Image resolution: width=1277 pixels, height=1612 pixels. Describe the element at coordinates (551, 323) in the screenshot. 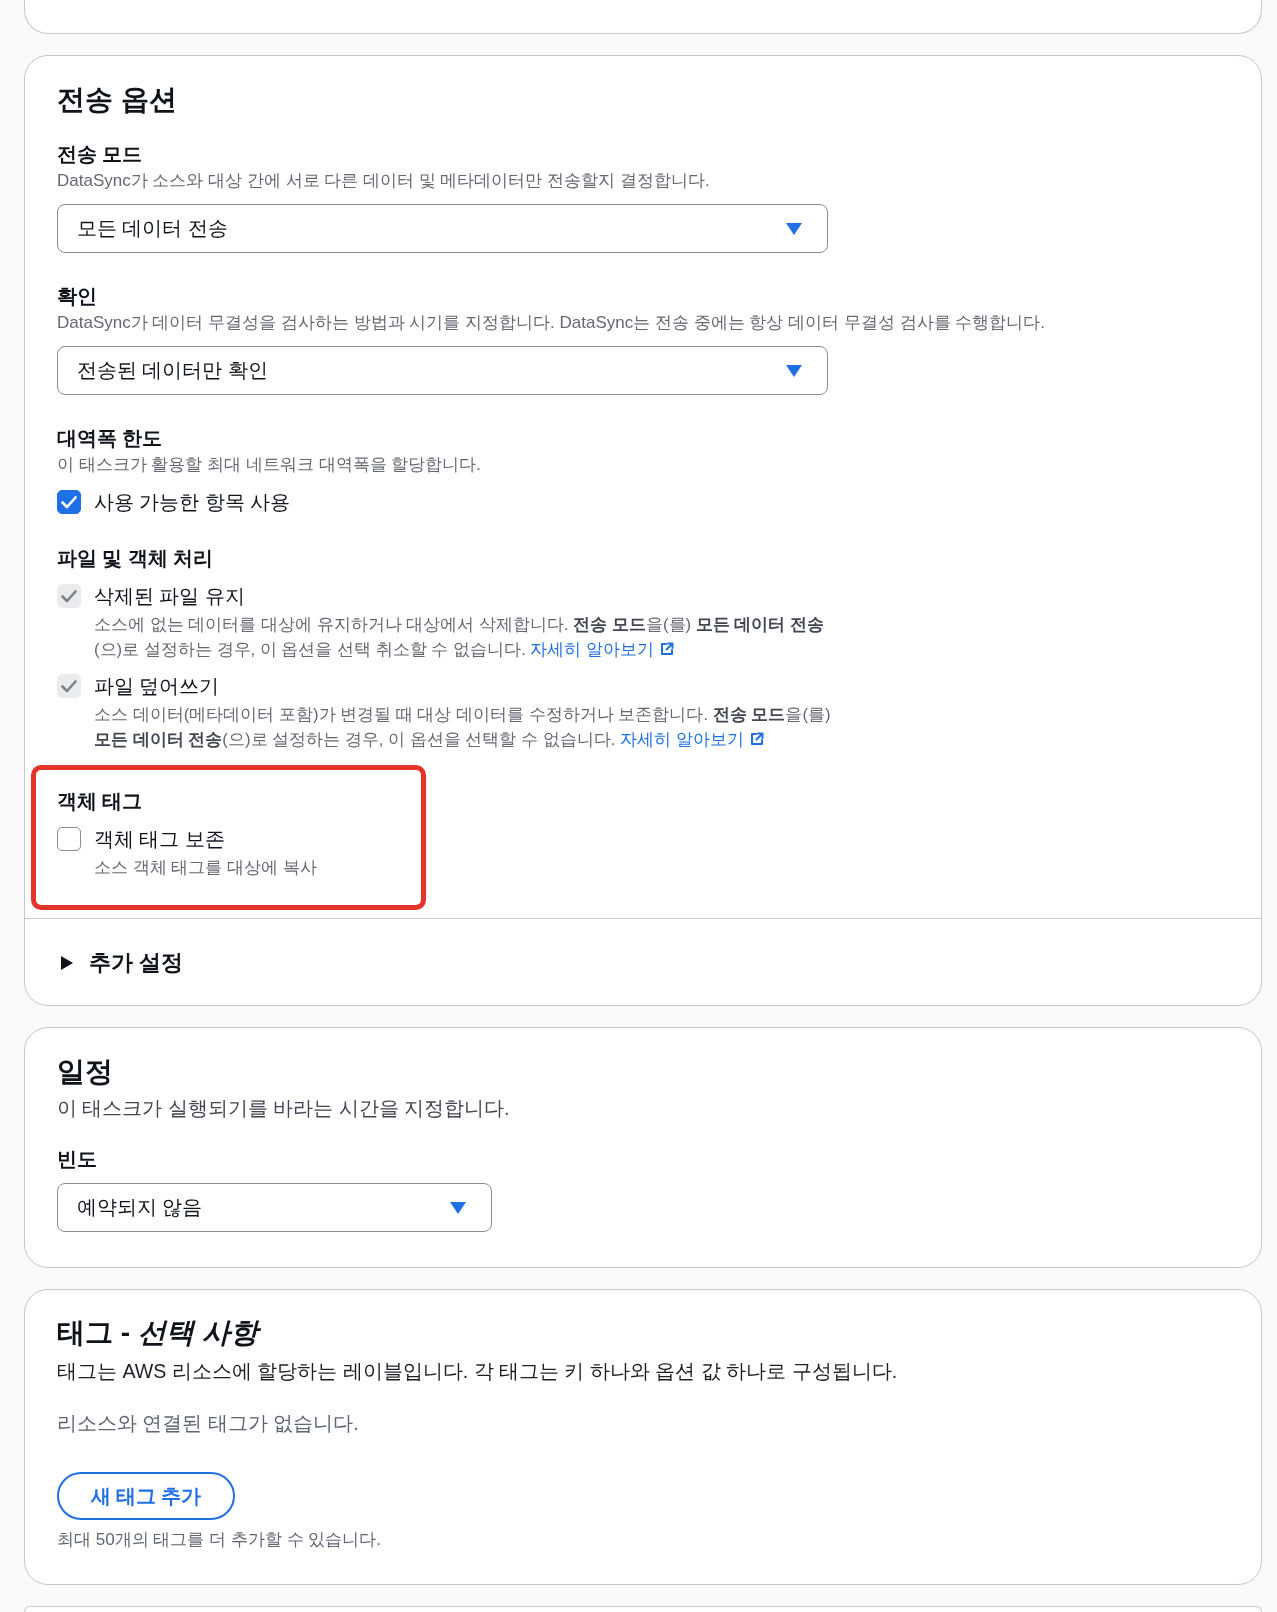

I see `field-description: DataSync가 데이터 무결성을 검사하는 방법과 시기를 지정합니다. DataSync는 전송 중에는 항상 데이터 무결성 검사를 수행합니다.` at that location.